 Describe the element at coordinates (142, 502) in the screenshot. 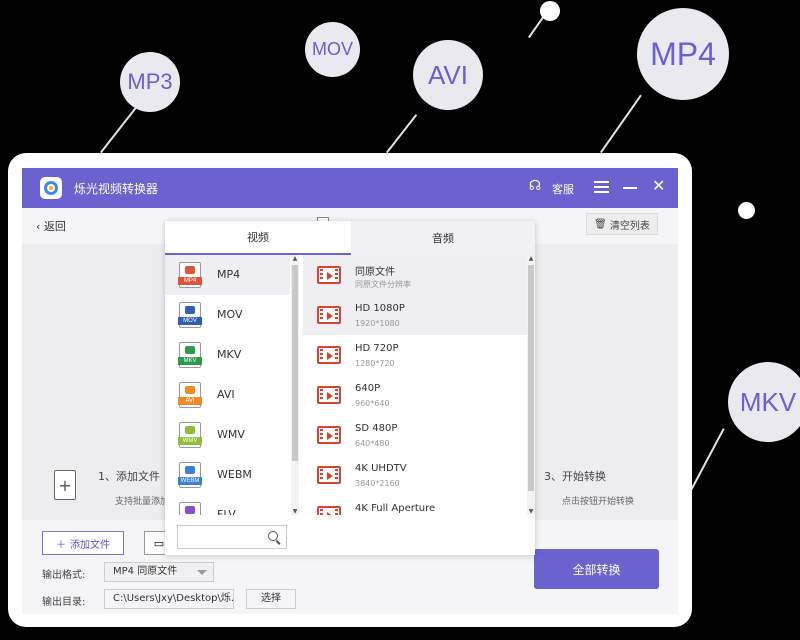

I see `step1-subtitle: 支持批量添加` at that location.